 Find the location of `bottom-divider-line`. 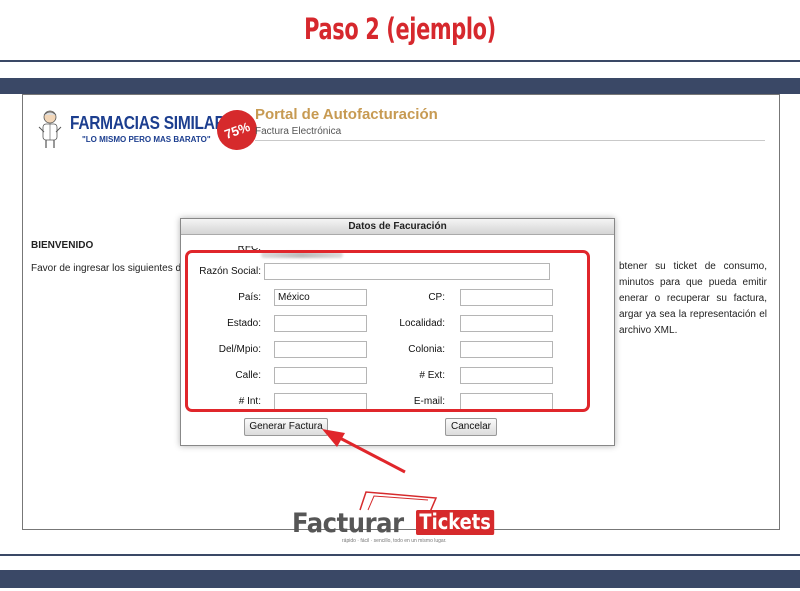

bottom-divider-line is located at coordinates (400, 555).